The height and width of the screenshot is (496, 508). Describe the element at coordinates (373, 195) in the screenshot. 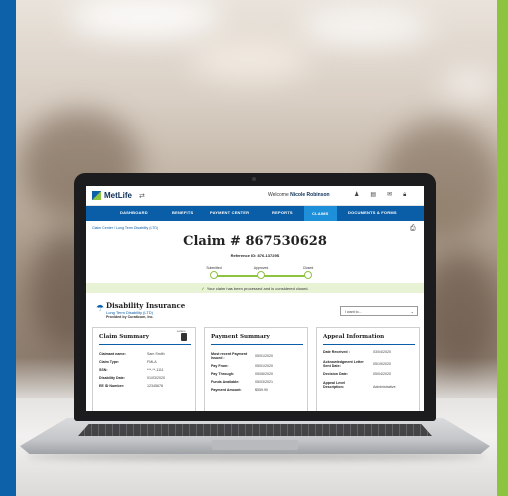

I see `document-icon: ▤` at that location.